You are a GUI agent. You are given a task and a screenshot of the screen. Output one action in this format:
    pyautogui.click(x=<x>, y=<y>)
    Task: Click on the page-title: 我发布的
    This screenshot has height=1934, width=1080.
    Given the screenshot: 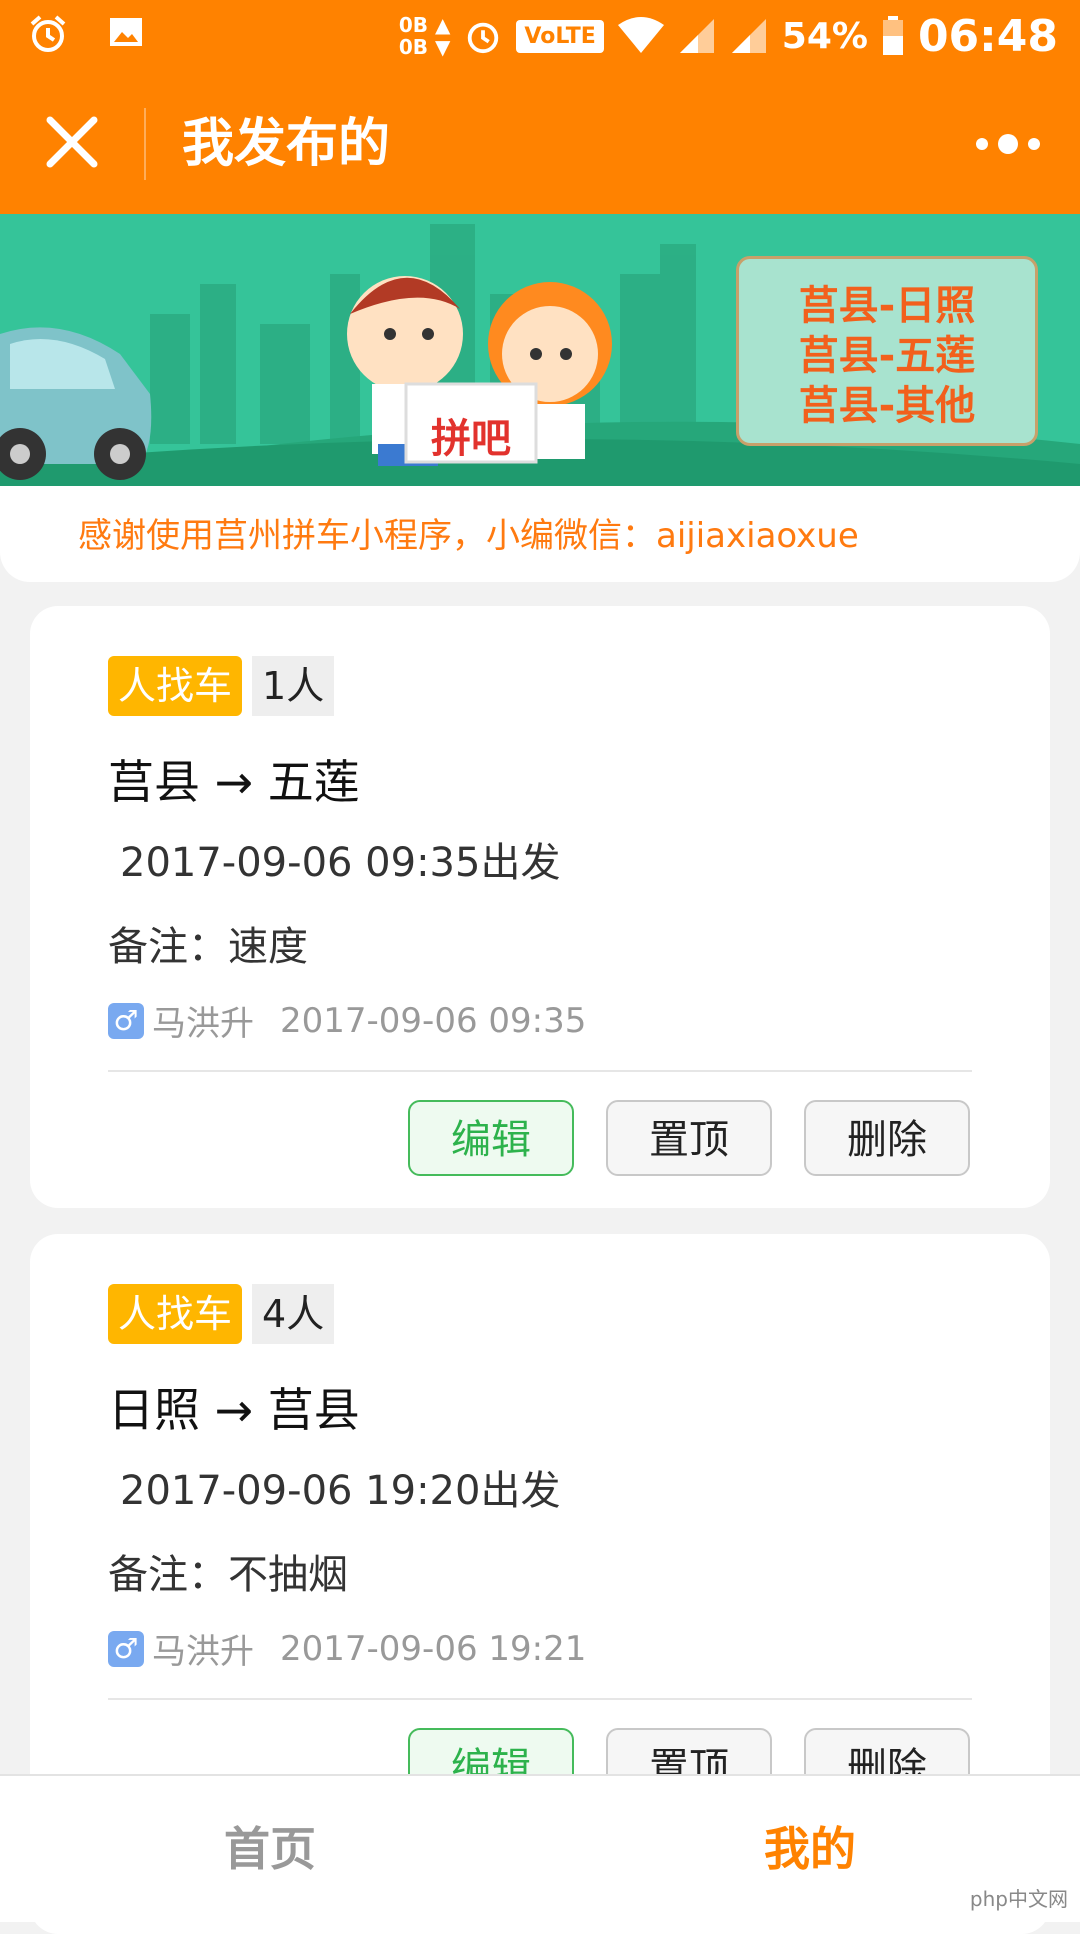 What is the action you would take?
    pyautogui.click(x=286, y=144)
    